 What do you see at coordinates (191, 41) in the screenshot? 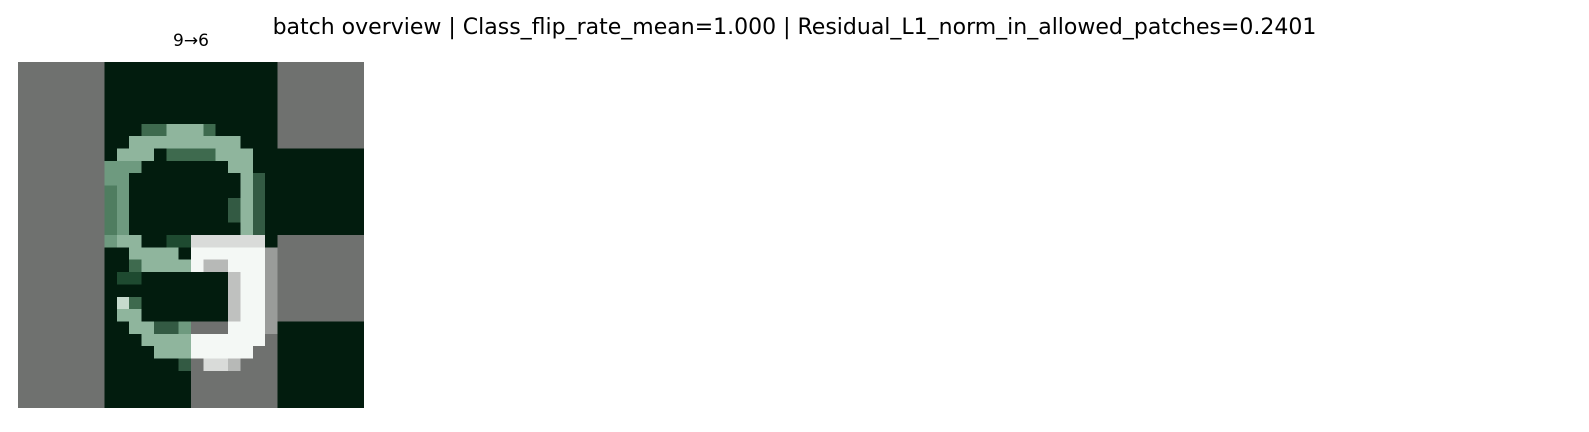
I see `panel-label-true-to-predicted: 9→6` at bounding box center [191, 41].